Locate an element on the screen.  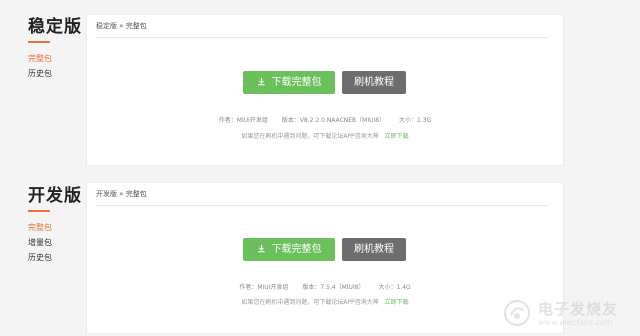
stable-title: 稳定版 is located at coordinates (55, 27).